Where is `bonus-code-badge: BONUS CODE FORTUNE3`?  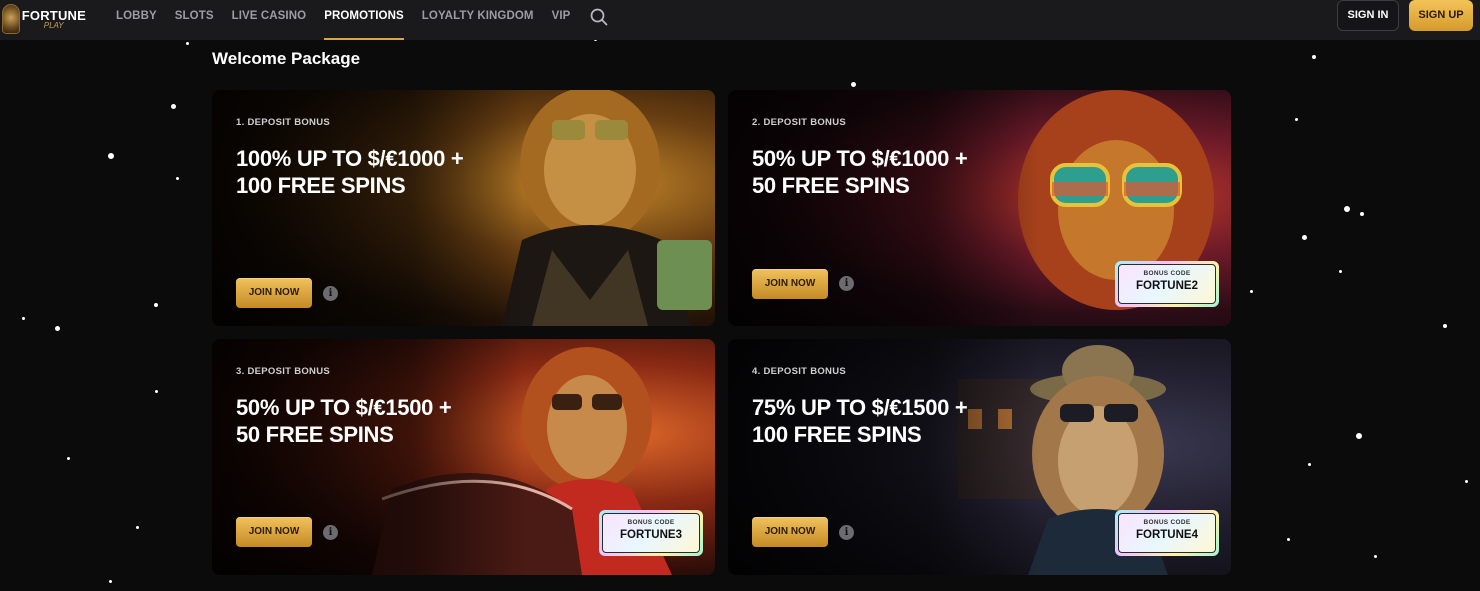 bonus-code-badge: BONUS CODE FORTUNE3 is located at coordinates (651, 533).